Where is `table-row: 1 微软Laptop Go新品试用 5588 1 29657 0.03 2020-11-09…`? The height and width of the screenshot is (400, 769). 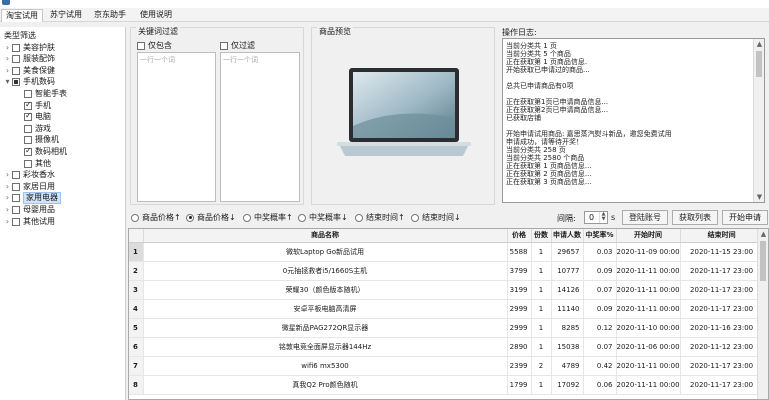
table-row: 1 微软Laptop Go新品试用 5588 1 29657 0.03 2020-11-09… is located at coordinates (446, 252).